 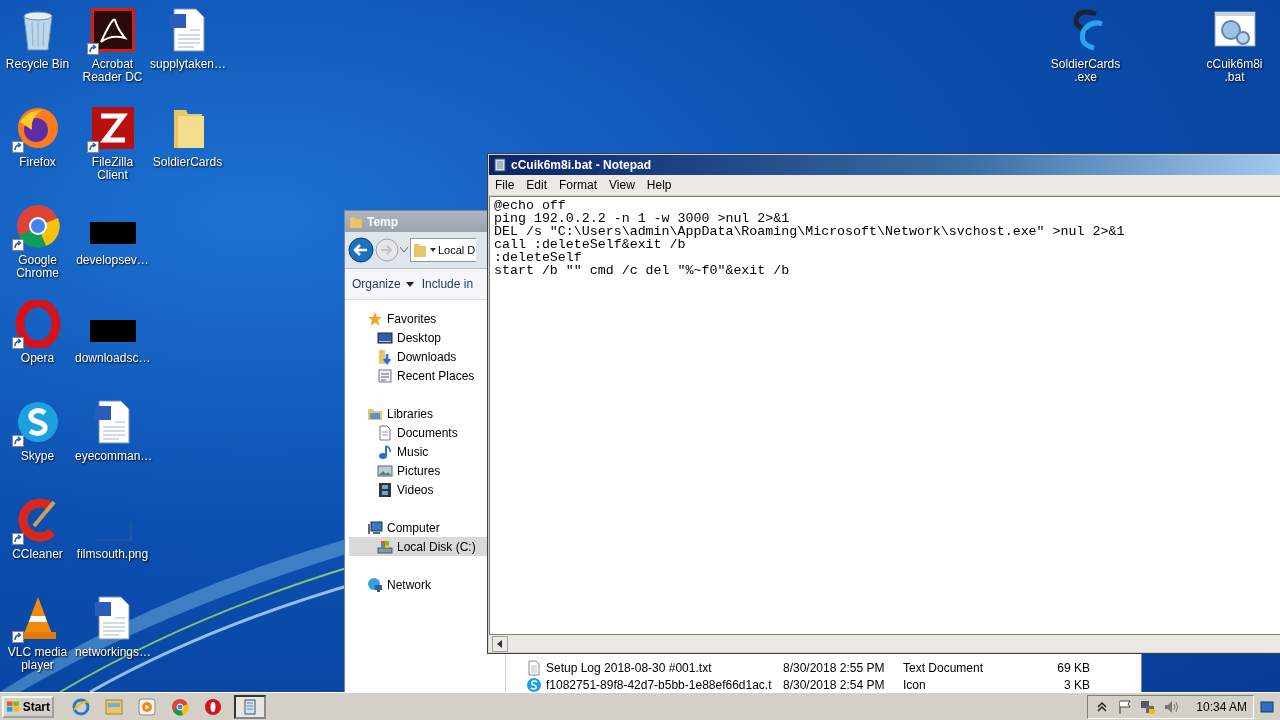 I want to click on file-name: Setup Log 2018-08-30 #001.txt, so click(x=664, y=667).